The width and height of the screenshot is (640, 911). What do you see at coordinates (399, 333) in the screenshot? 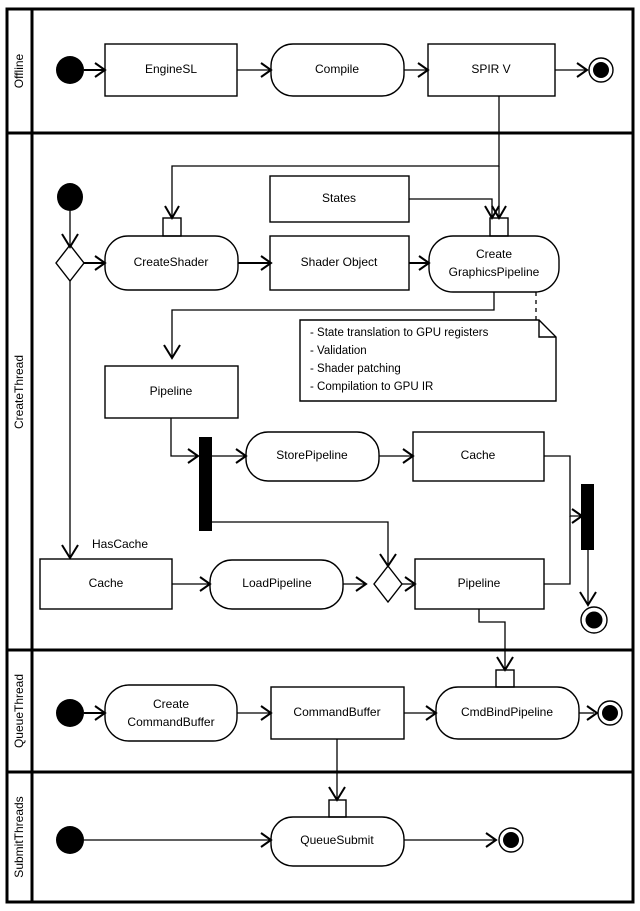
I see `note-line-1: - State translation to GPU registers` at bounding box center [399, 333].